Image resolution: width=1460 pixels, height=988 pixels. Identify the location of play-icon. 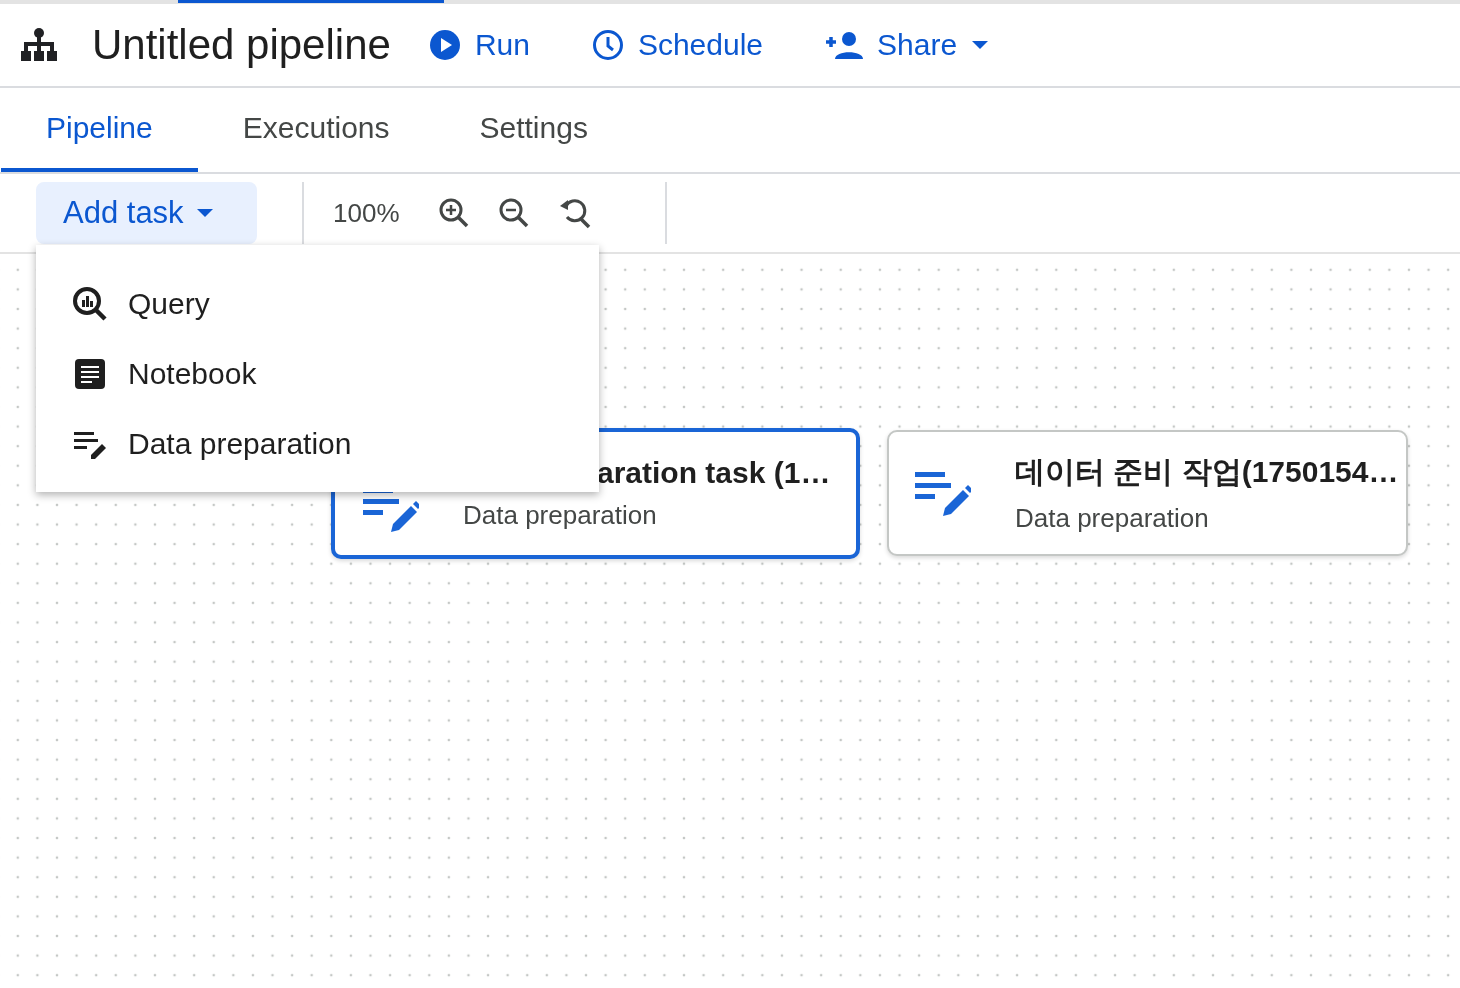
(444, 45).